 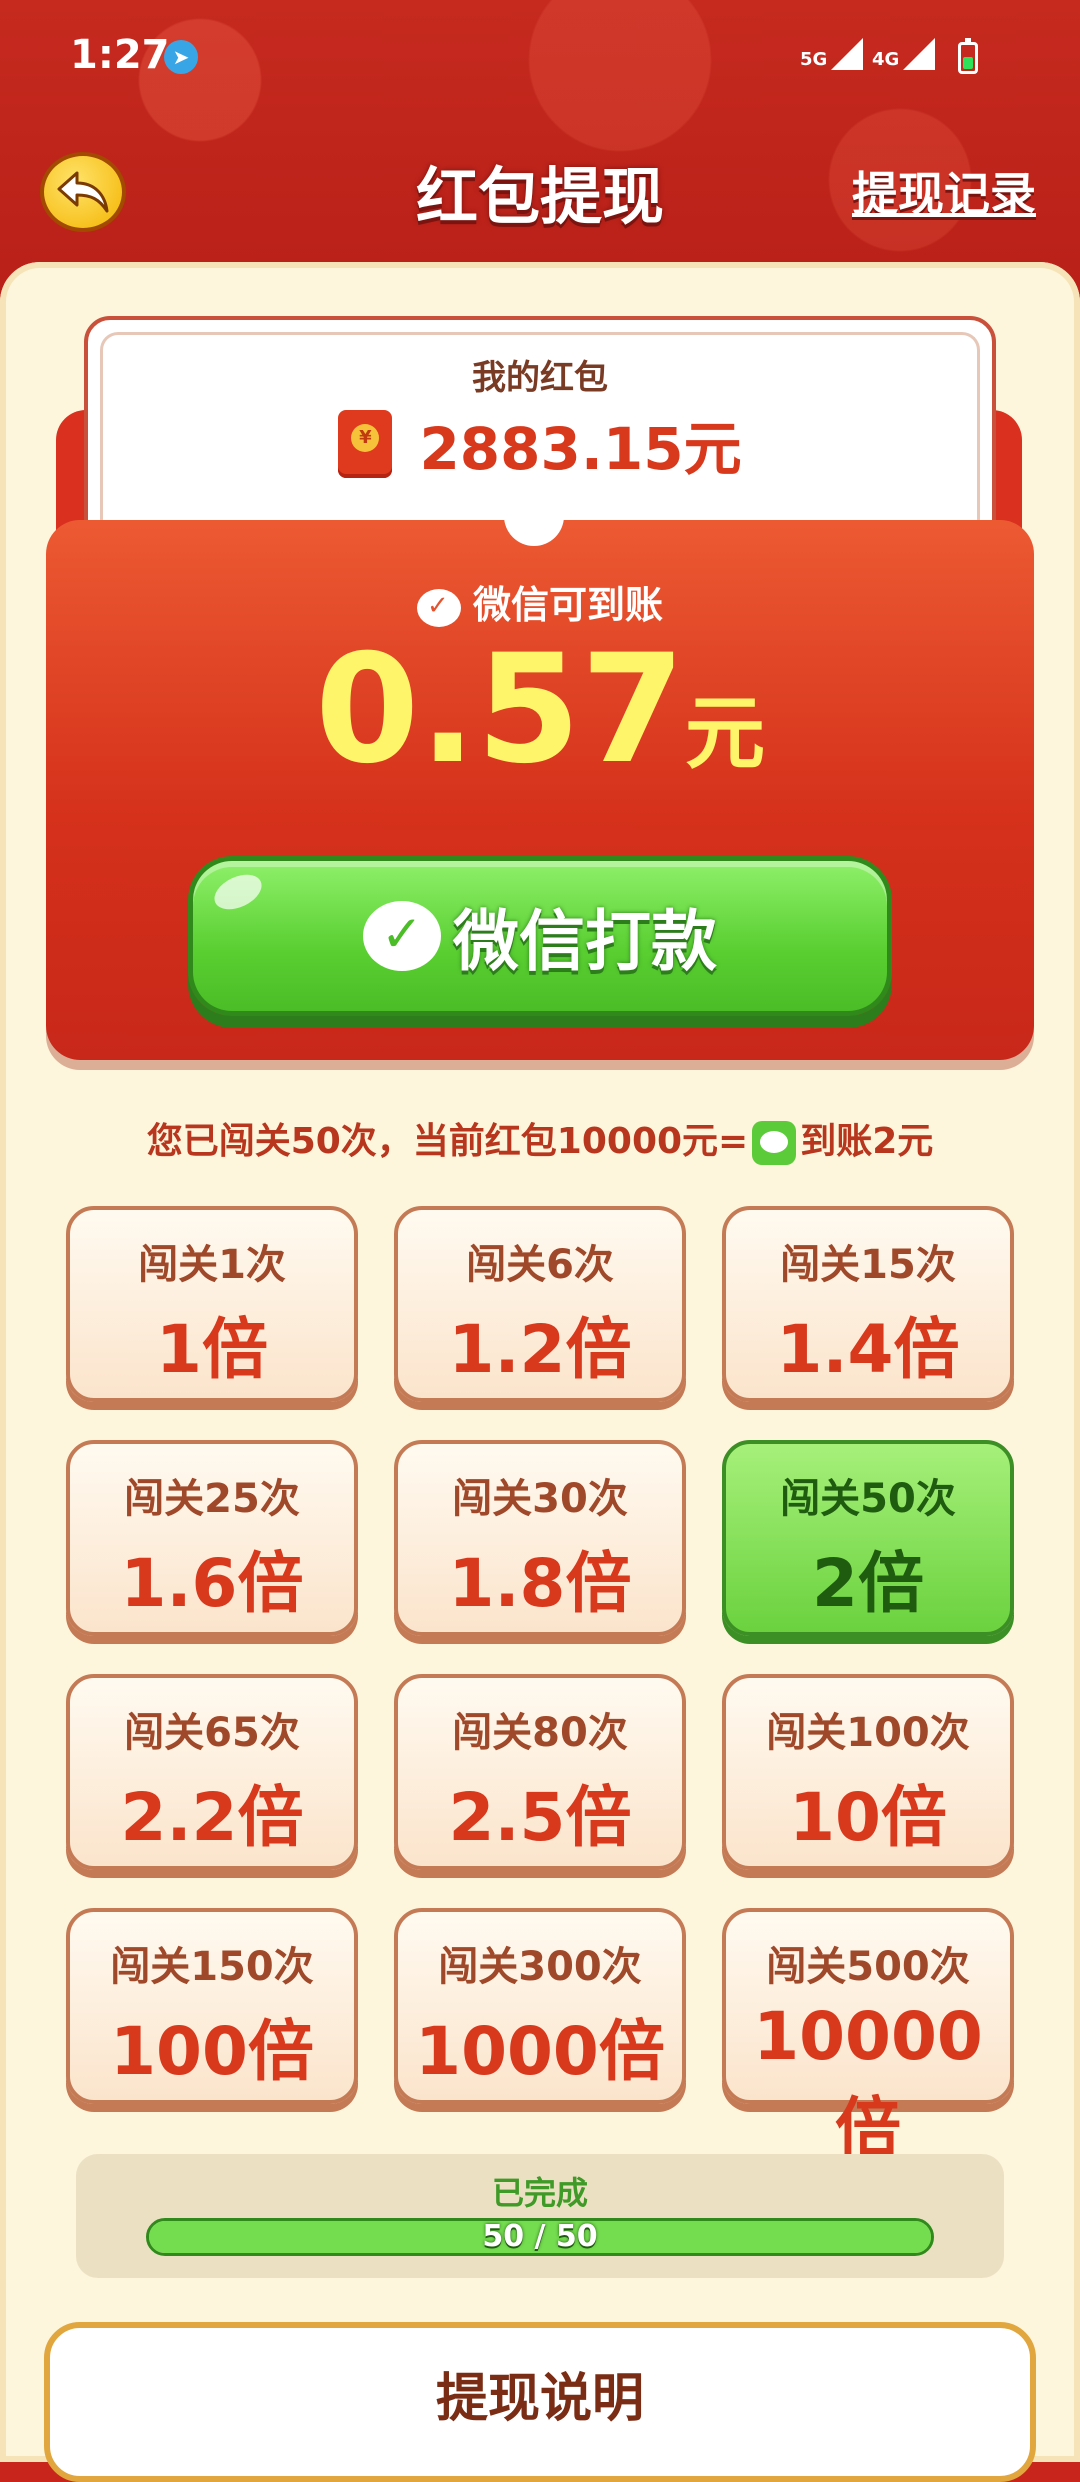 I want to click on network-label-5g: 5G, so click(x=814, y=59).